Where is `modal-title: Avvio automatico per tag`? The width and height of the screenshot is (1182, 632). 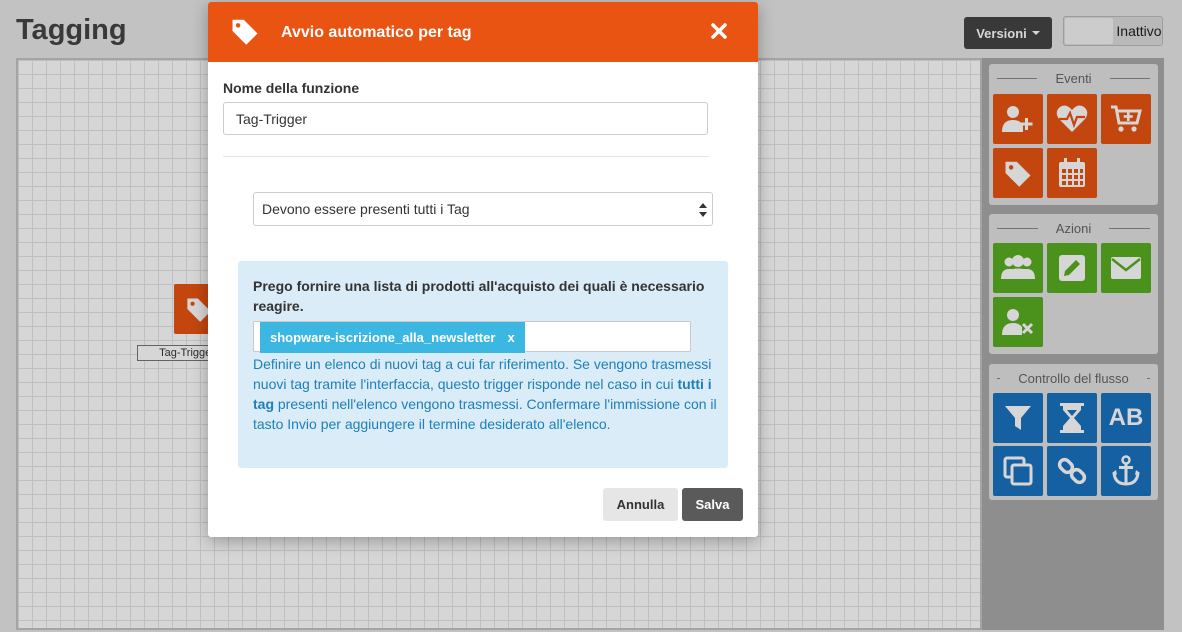 modal-title: Avvio automatico per tag is located at coordinates (376, 32).